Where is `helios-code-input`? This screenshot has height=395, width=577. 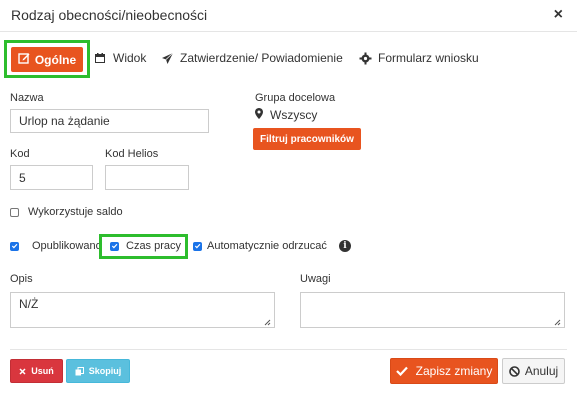
helios-code-input is located at coordinates (147, 177).